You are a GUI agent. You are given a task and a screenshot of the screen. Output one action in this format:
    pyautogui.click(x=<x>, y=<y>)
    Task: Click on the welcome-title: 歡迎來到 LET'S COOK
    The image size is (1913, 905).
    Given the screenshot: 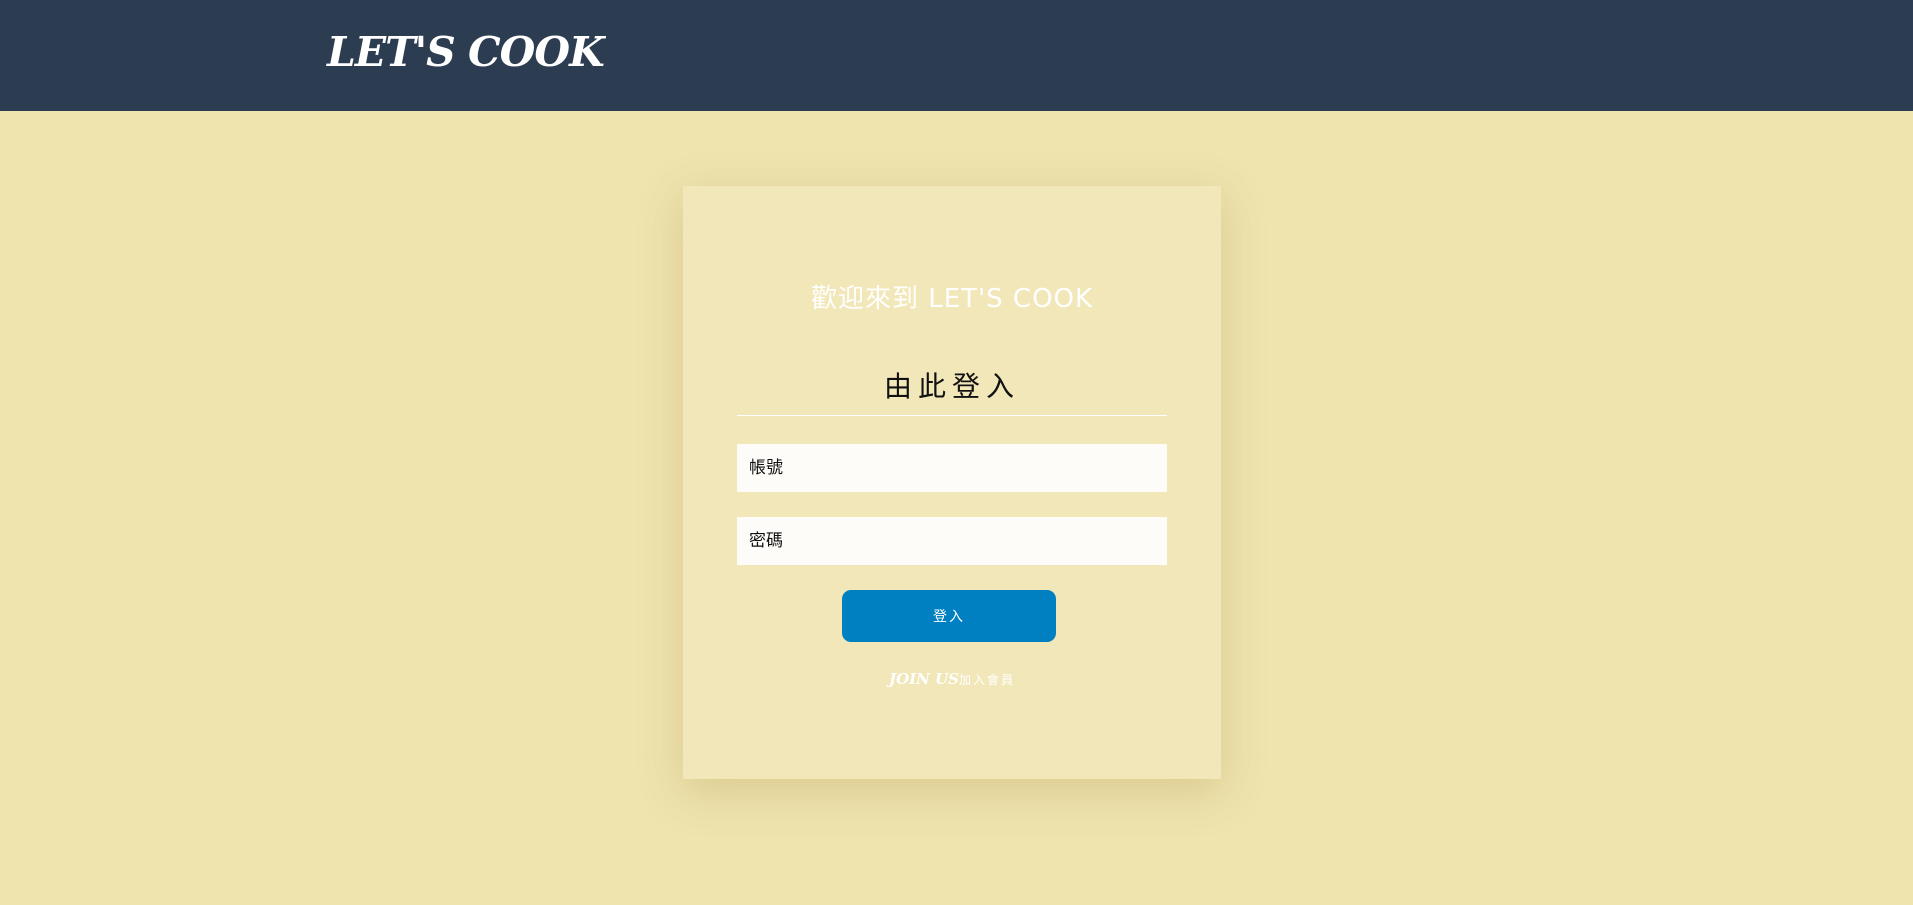 What is the action you would take?
    pyautogui.click(x=952, y=299)
    